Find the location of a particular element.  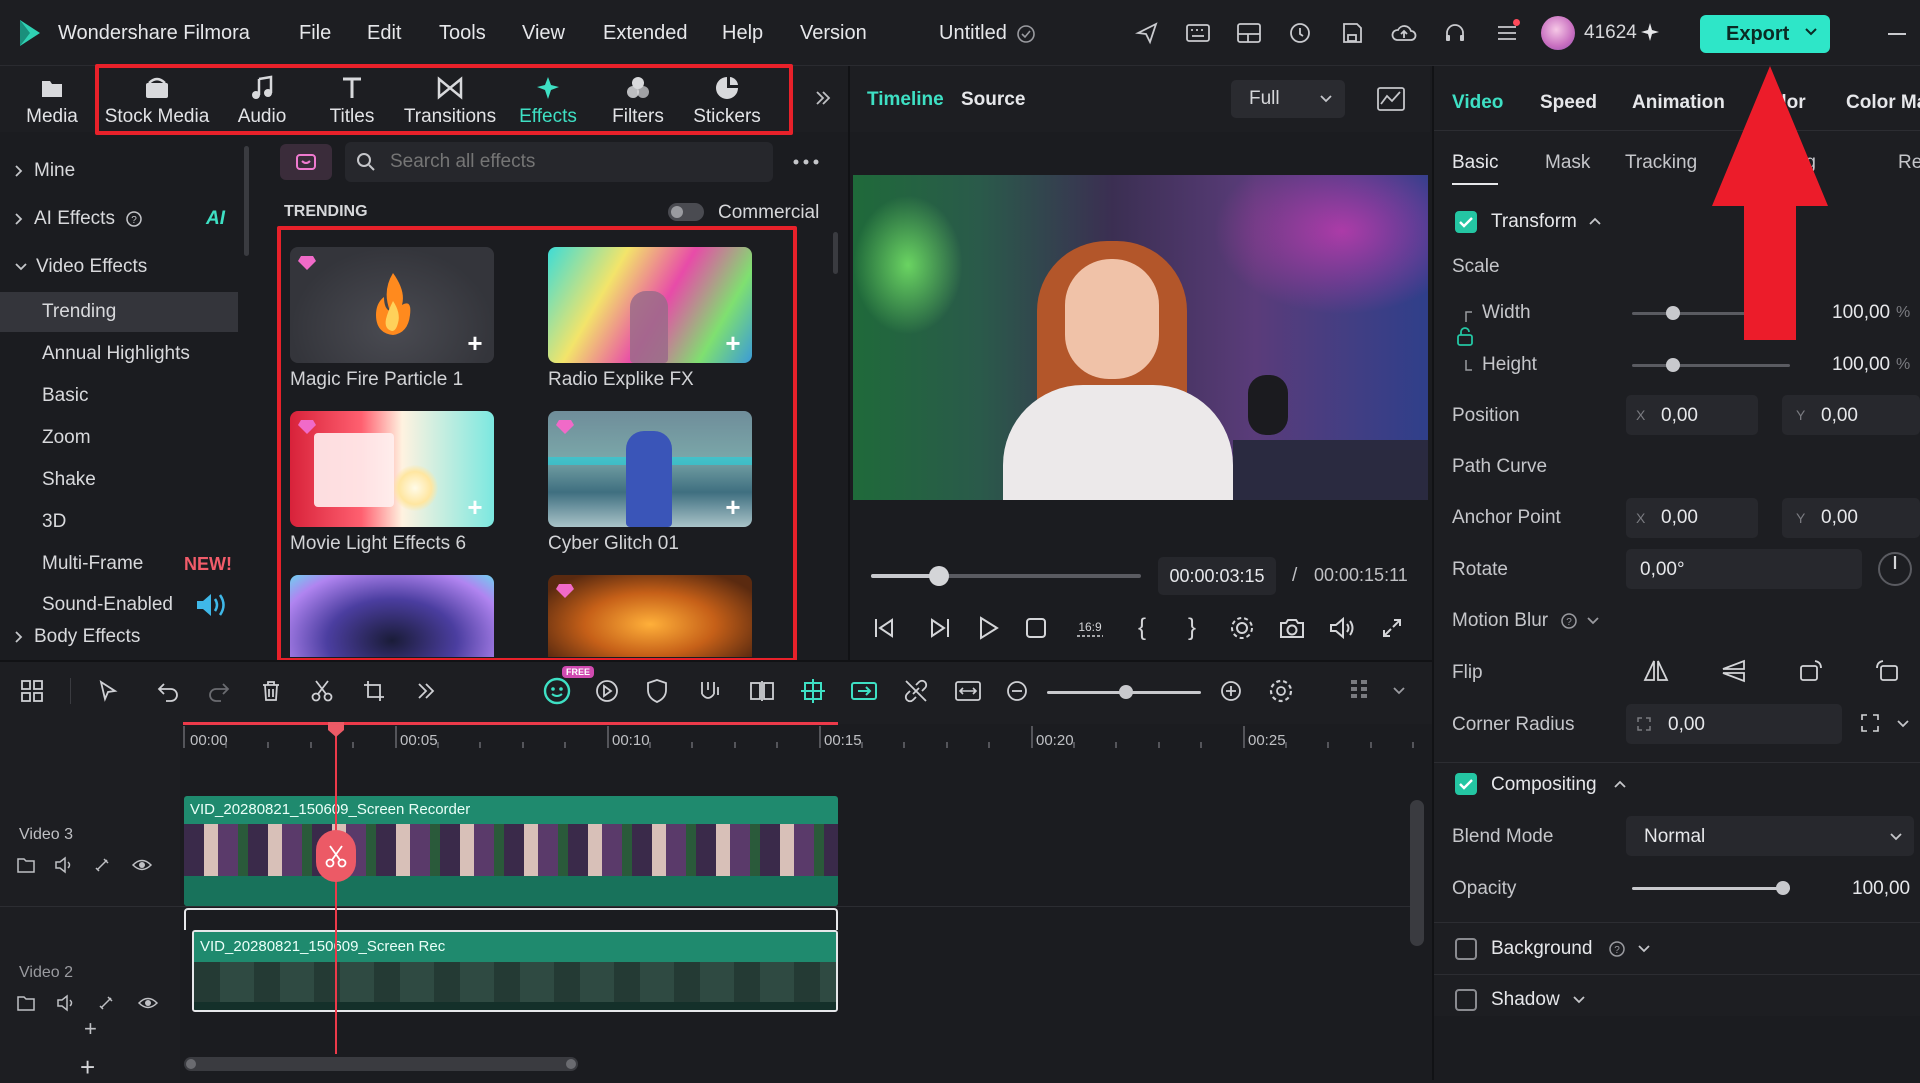

more-tools-icon is located at coordinates (426, 691).